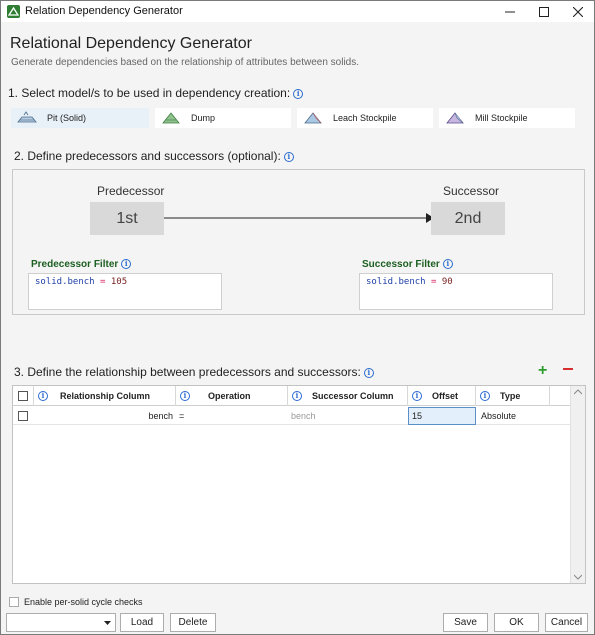 The height and width of the screenshot is (635, 595). I want to click on successor-column-header: i Successor Column, so click(348, 396).